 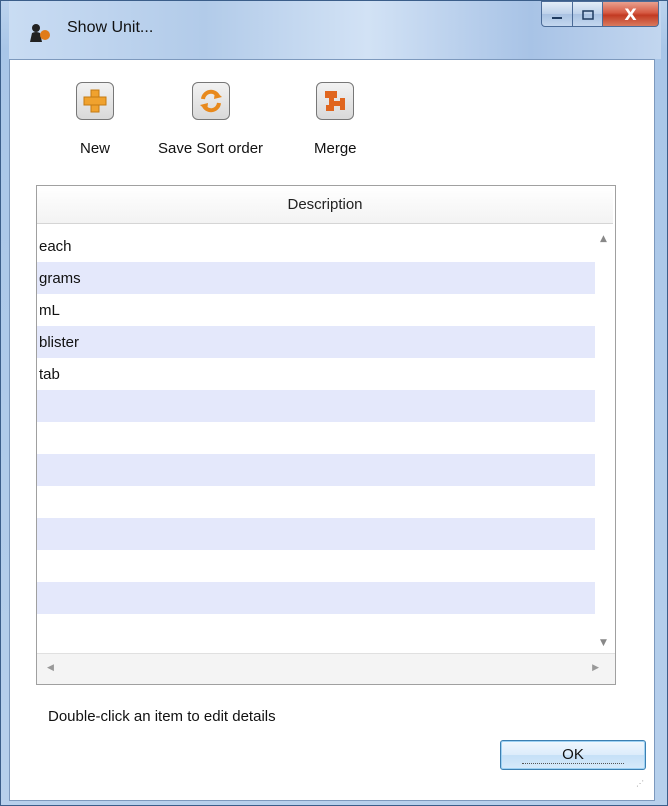 I want to click on user-icon, so click(x=40, y=33).